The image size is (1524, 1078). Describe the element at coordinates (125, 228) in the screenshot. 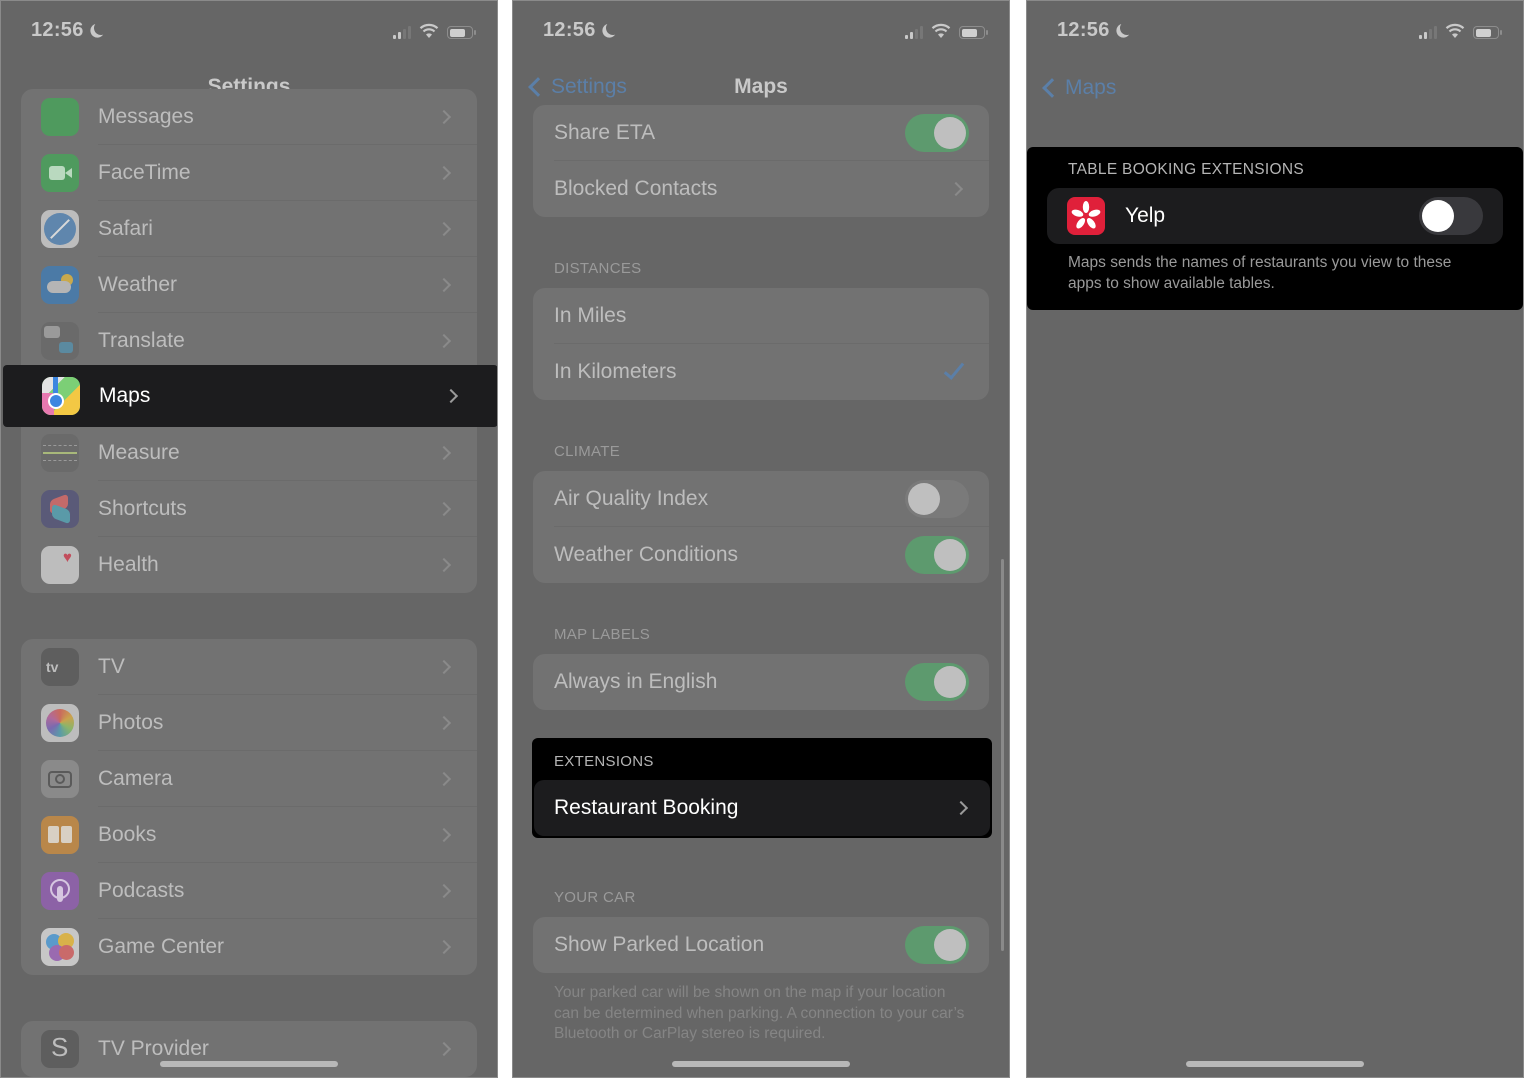

I see `item-label: Safari` at that location.